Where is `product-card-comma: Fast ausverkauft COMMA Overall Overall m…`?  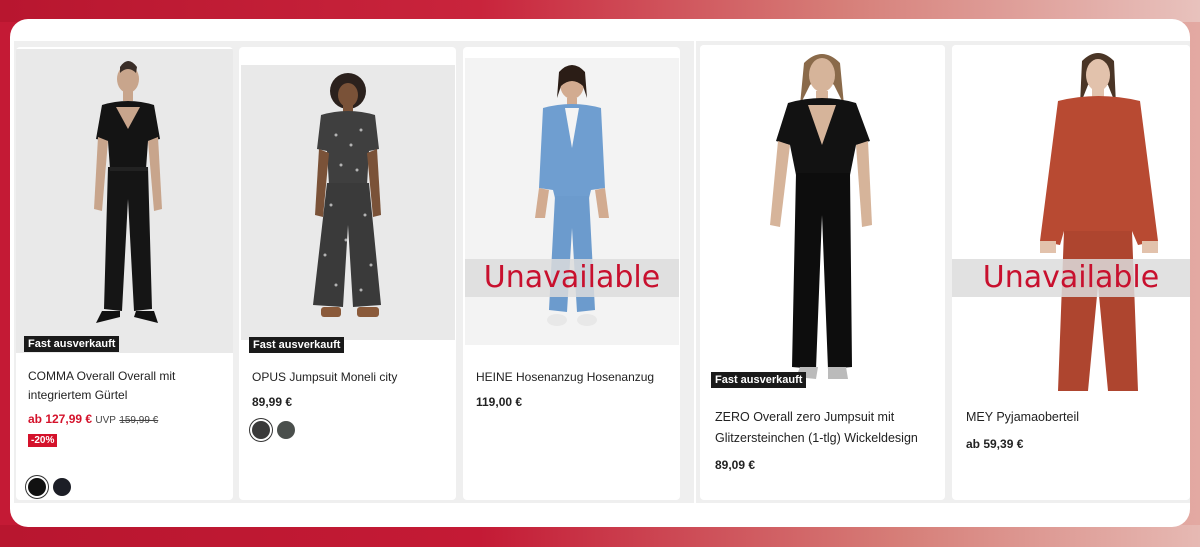
product-card-comma: Fast ausverkauft COMMA Overall Overall m… is located at coordinates (124, 273).